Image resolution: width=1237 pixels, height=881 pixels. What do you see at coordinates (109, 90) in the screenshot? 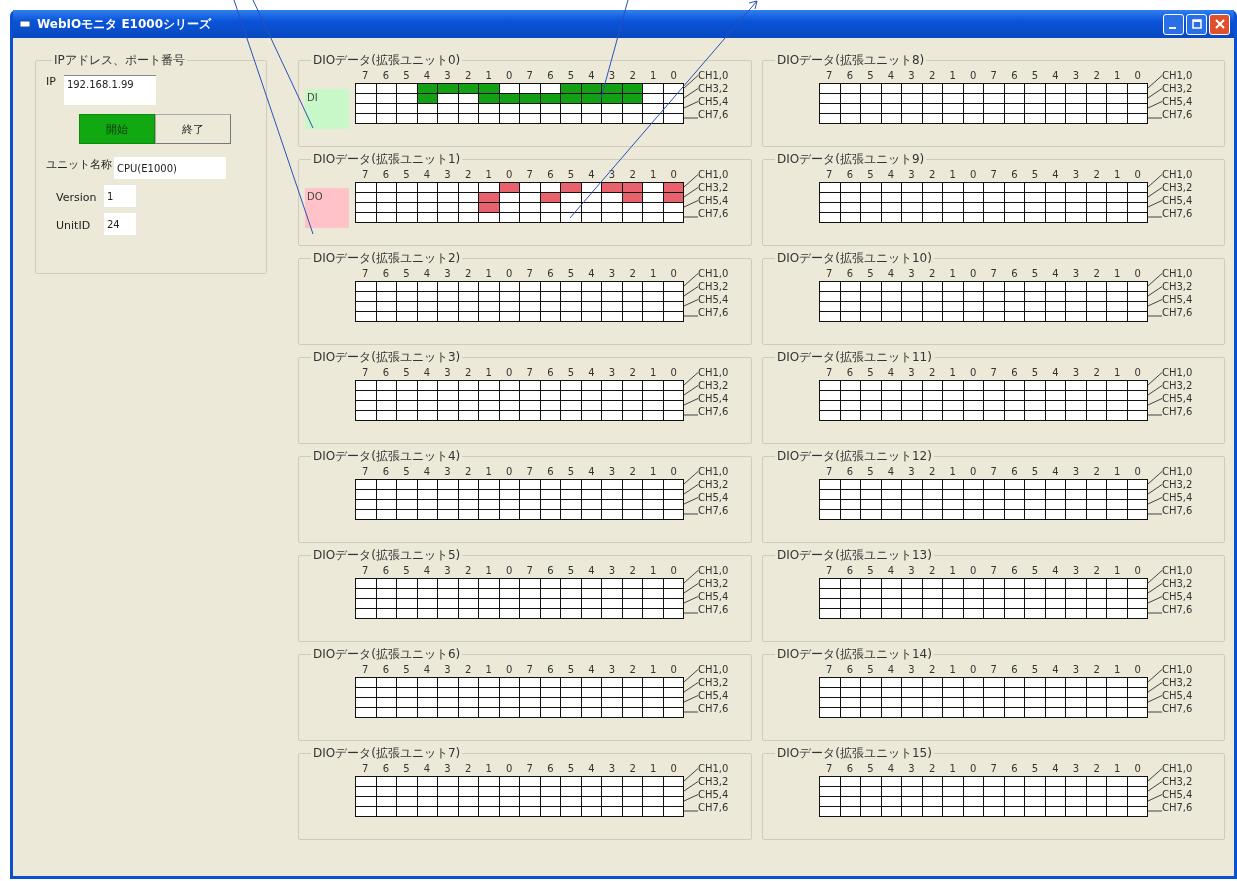
I see `ip-field: 192.168.1.99` at bounding box center [109, 90].